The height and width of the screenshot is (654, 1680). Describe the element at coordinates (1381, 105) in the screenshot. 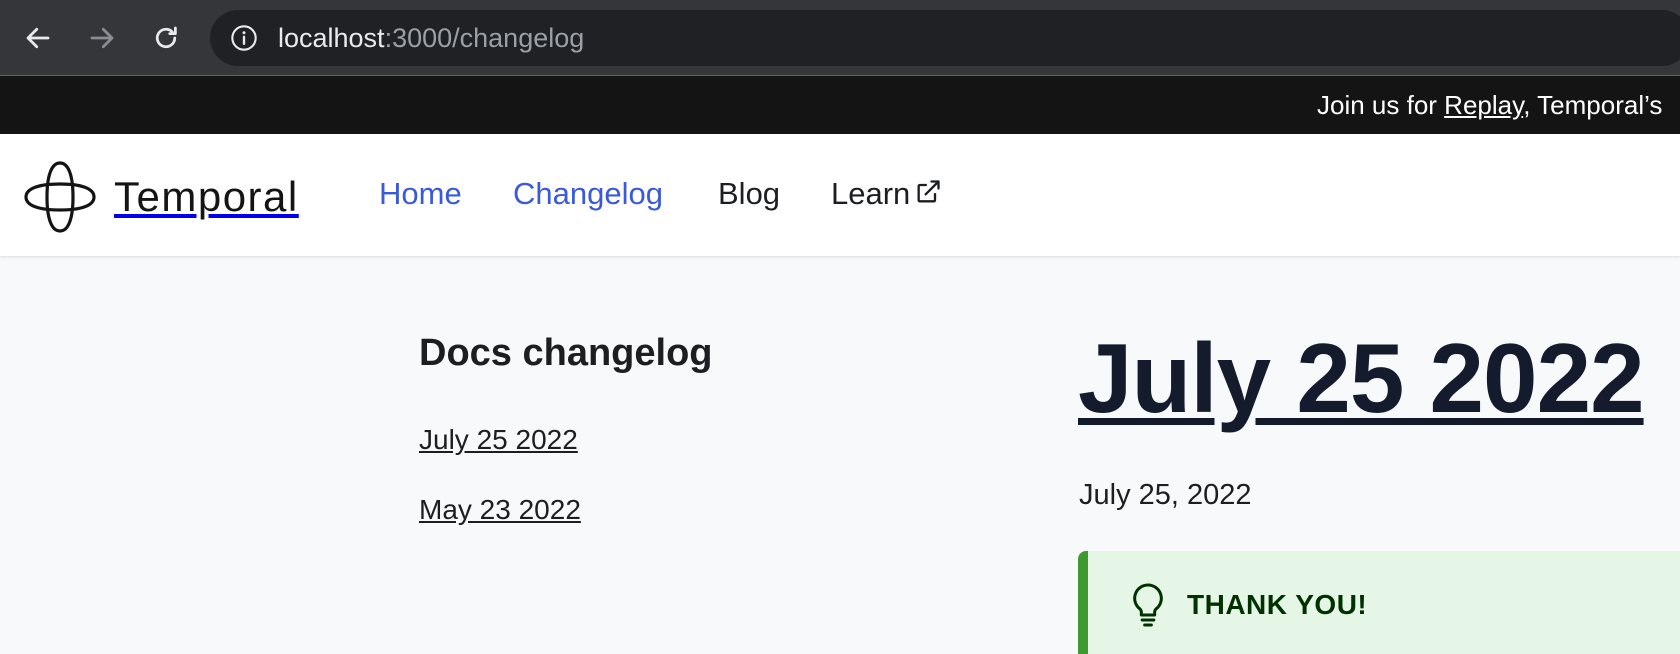

I see `announcement-prefix: Join us for` at that location.